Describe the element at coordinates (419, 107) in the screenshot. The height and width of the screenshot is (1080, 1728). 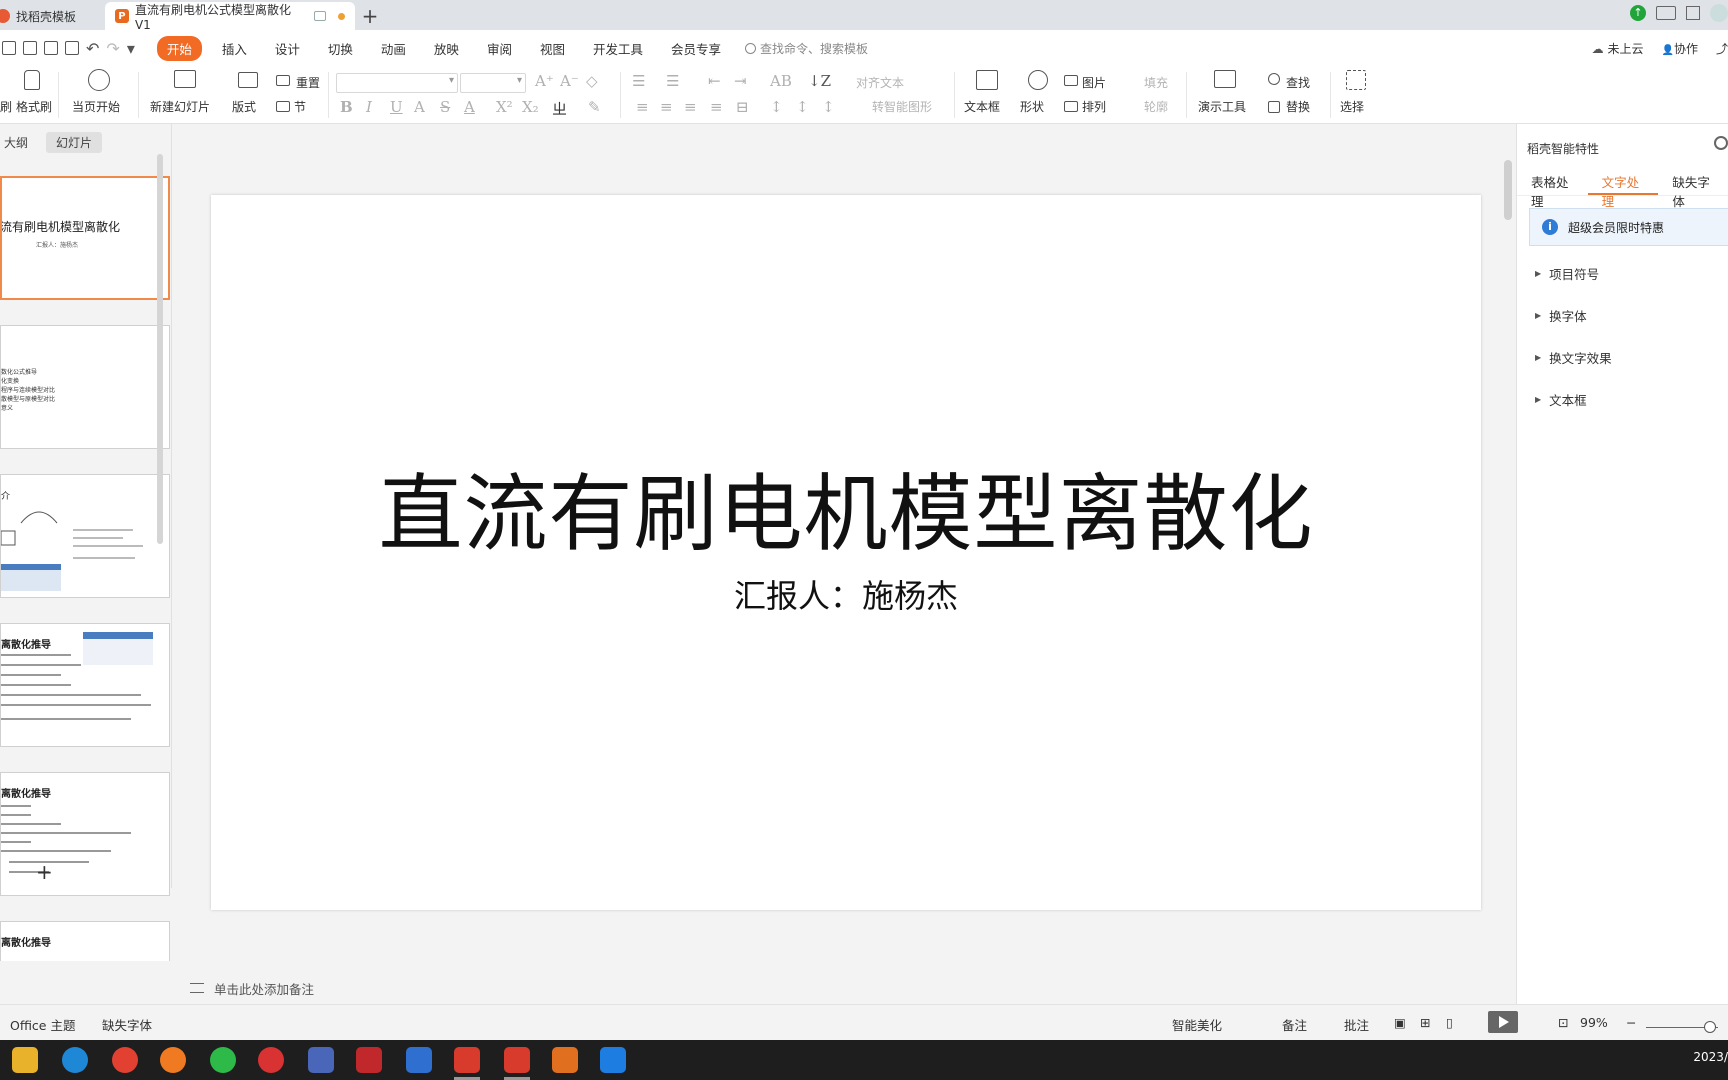
I see `text-shadow-icon: A` at that location.